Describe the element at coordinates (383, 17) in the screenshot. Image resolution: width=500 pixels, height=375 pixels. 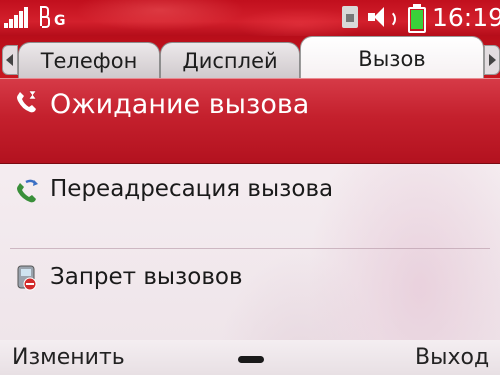
I see `speaker-icon` at that location.